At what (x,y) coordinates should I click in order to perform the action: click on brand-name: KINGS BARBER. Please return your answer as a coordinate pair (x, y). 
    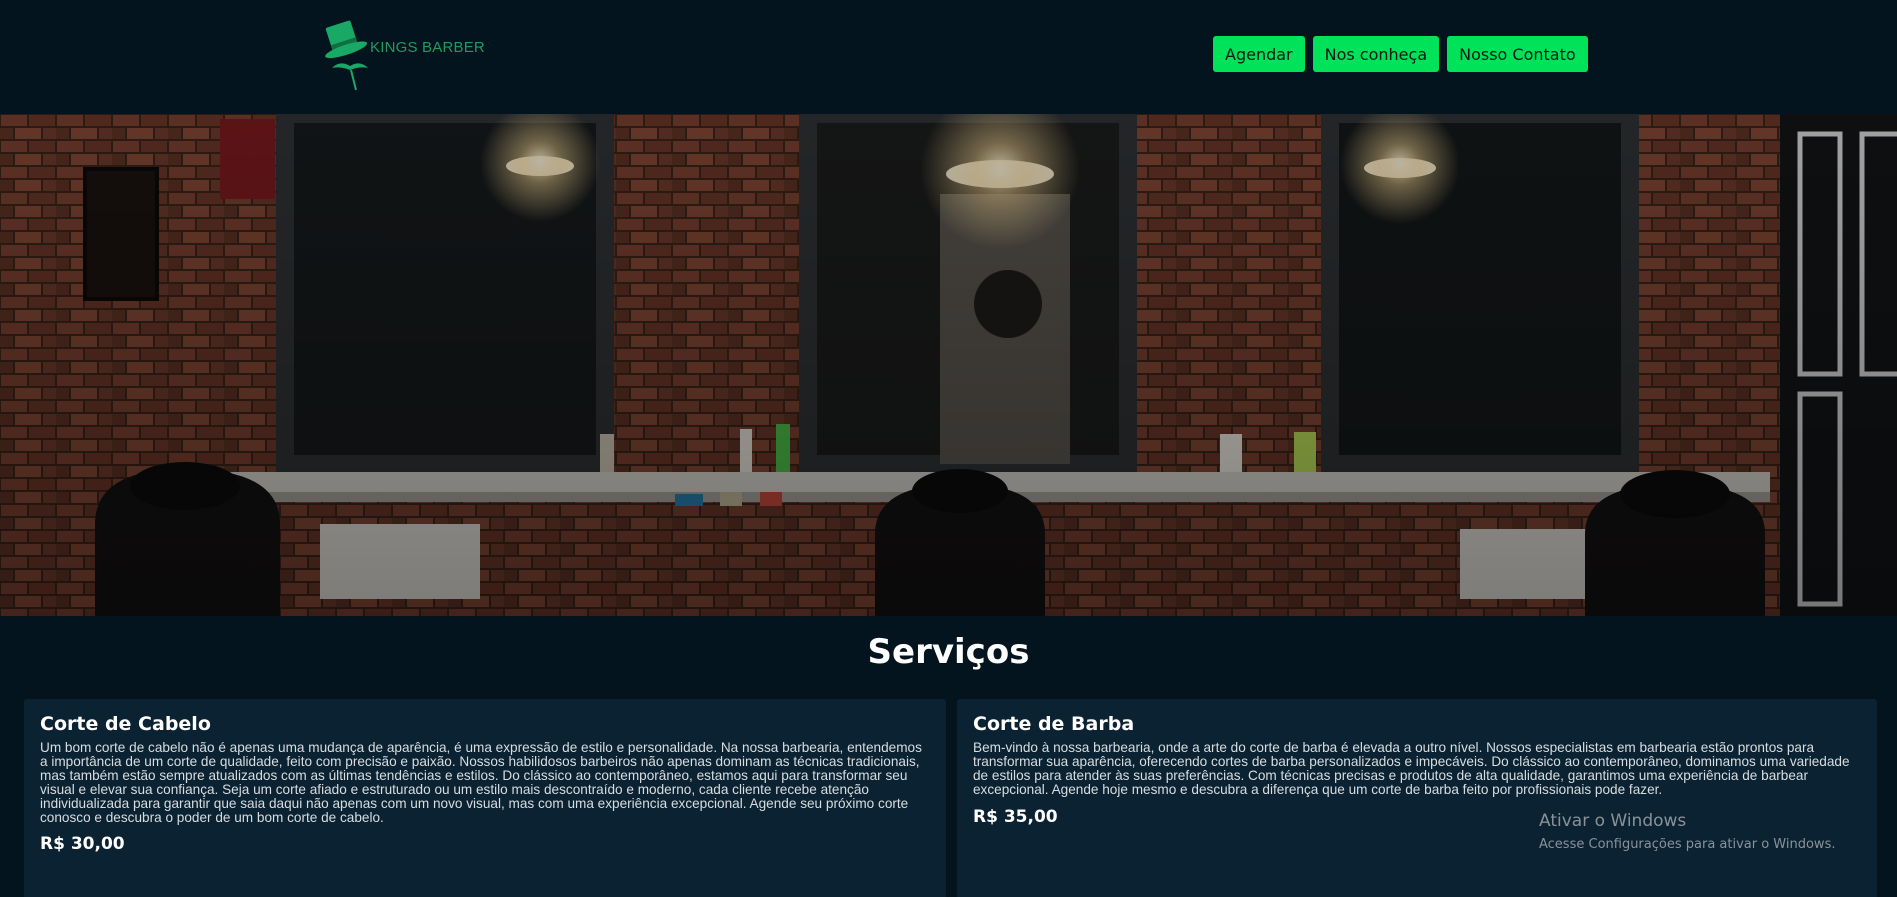
    Looking at the image, I should click on (427, 47).